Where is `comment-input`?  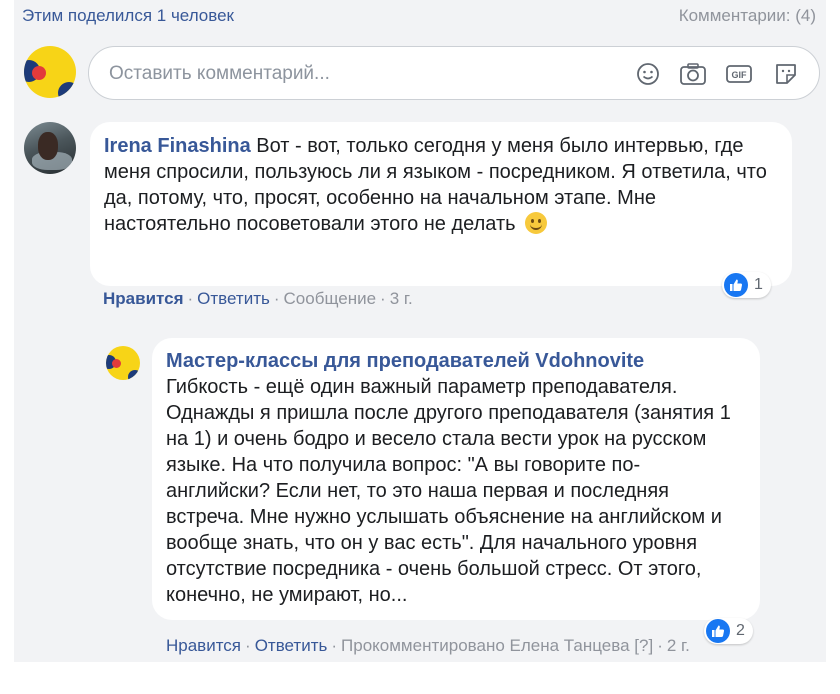 comment-input is located at coordinates (359, 74).